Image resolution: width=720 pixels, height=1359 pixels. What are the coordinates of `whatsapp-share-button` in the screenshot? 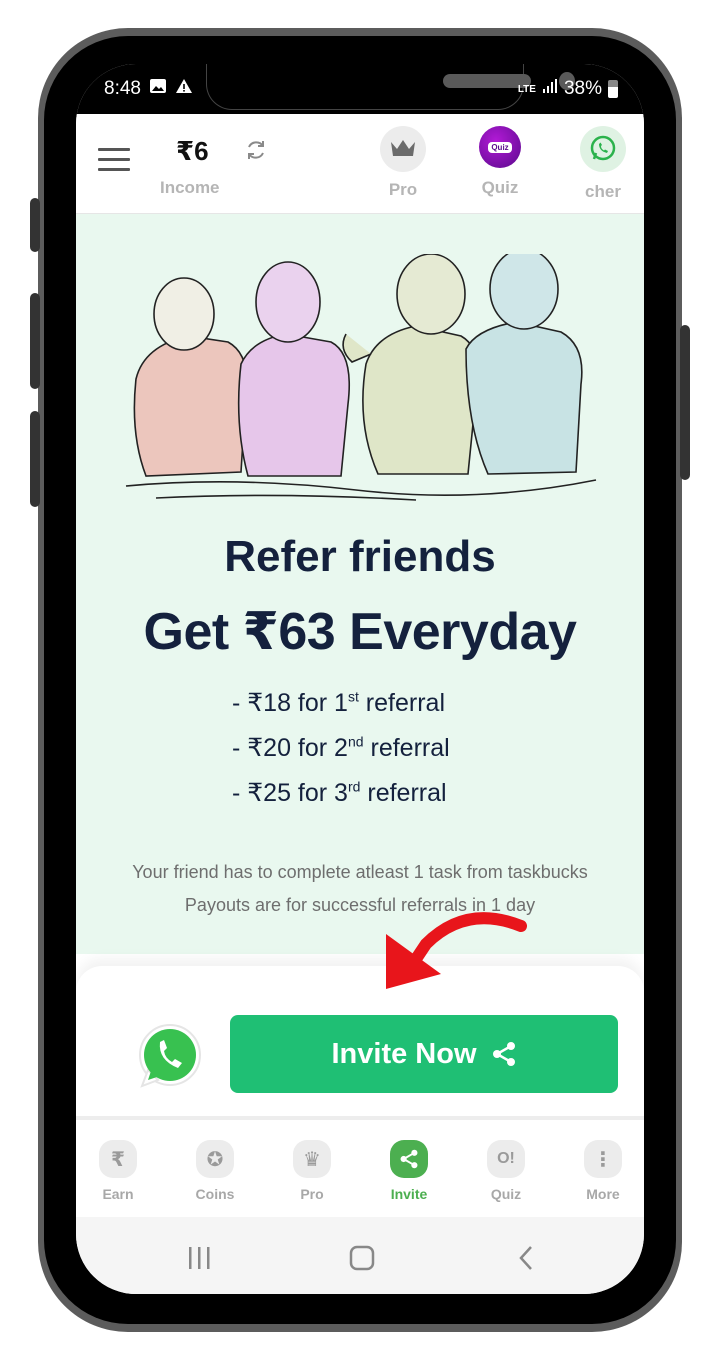 It's located at (169, 1057).